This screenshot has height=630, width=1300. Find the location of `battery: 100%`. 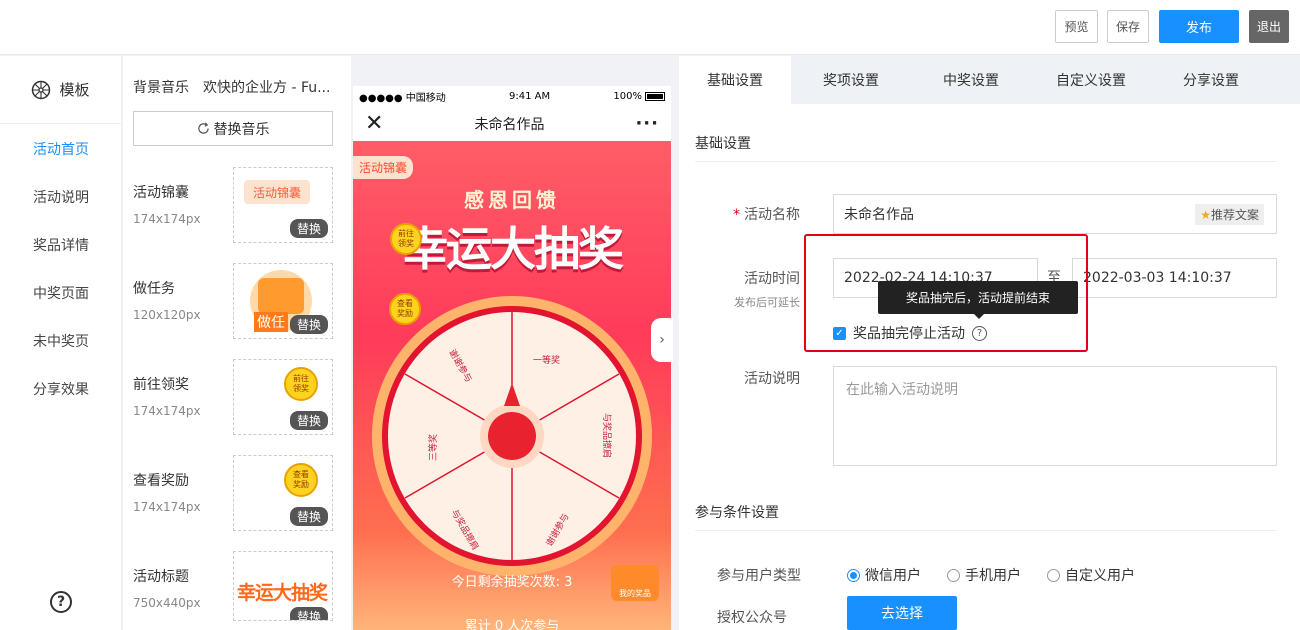

battery: 100% is located at coordinates (639, 96).